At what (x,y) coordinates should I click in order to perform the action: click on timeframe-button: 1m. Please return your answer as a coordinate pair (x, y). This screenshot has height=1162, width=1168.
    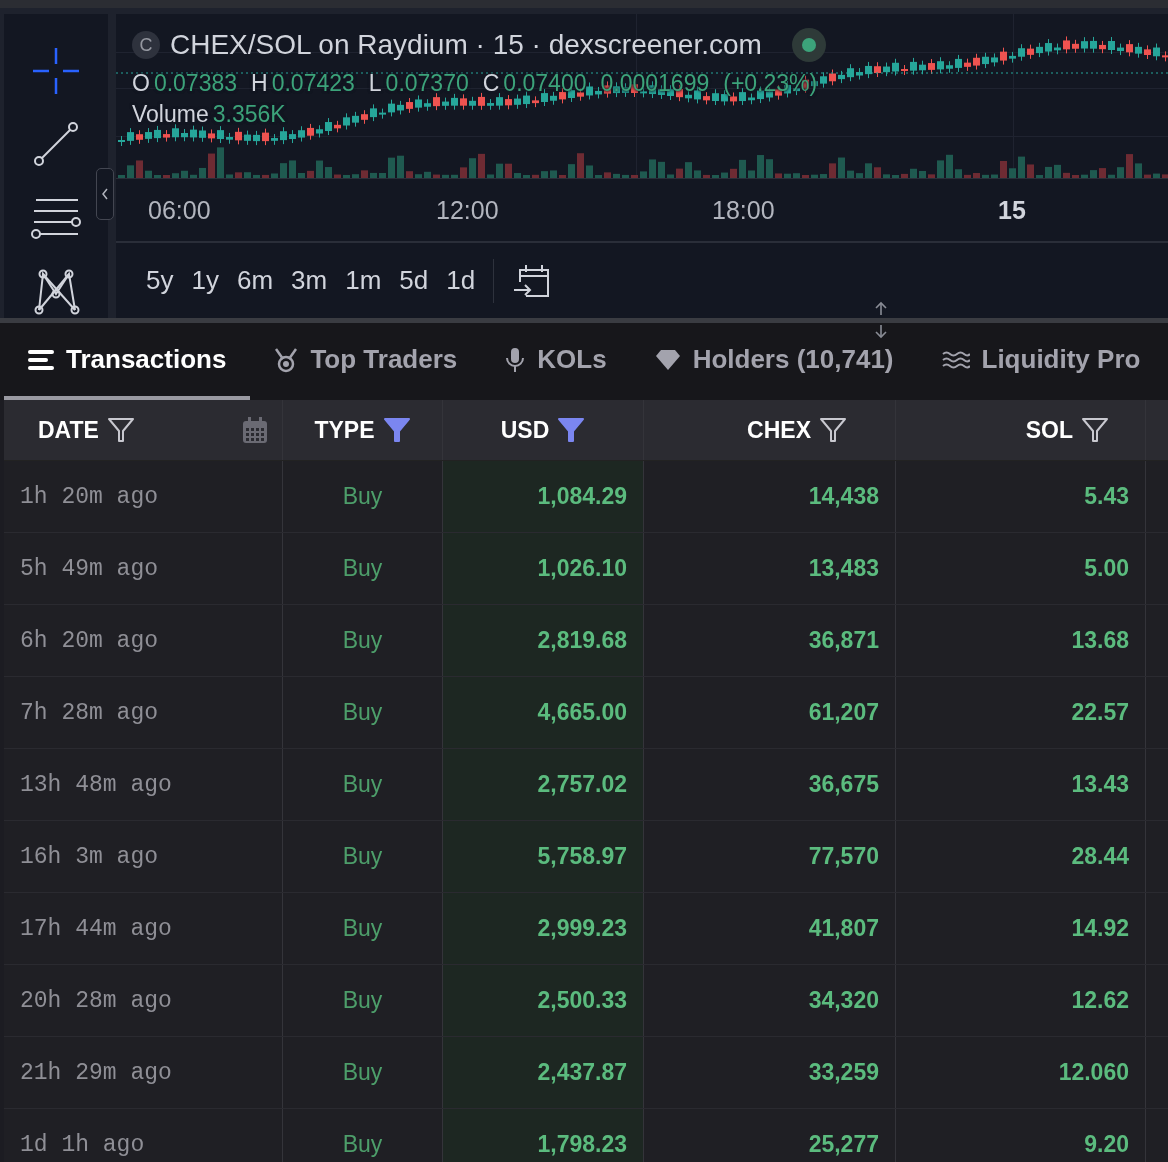
    Looking at the image, I should click on (363, 280).